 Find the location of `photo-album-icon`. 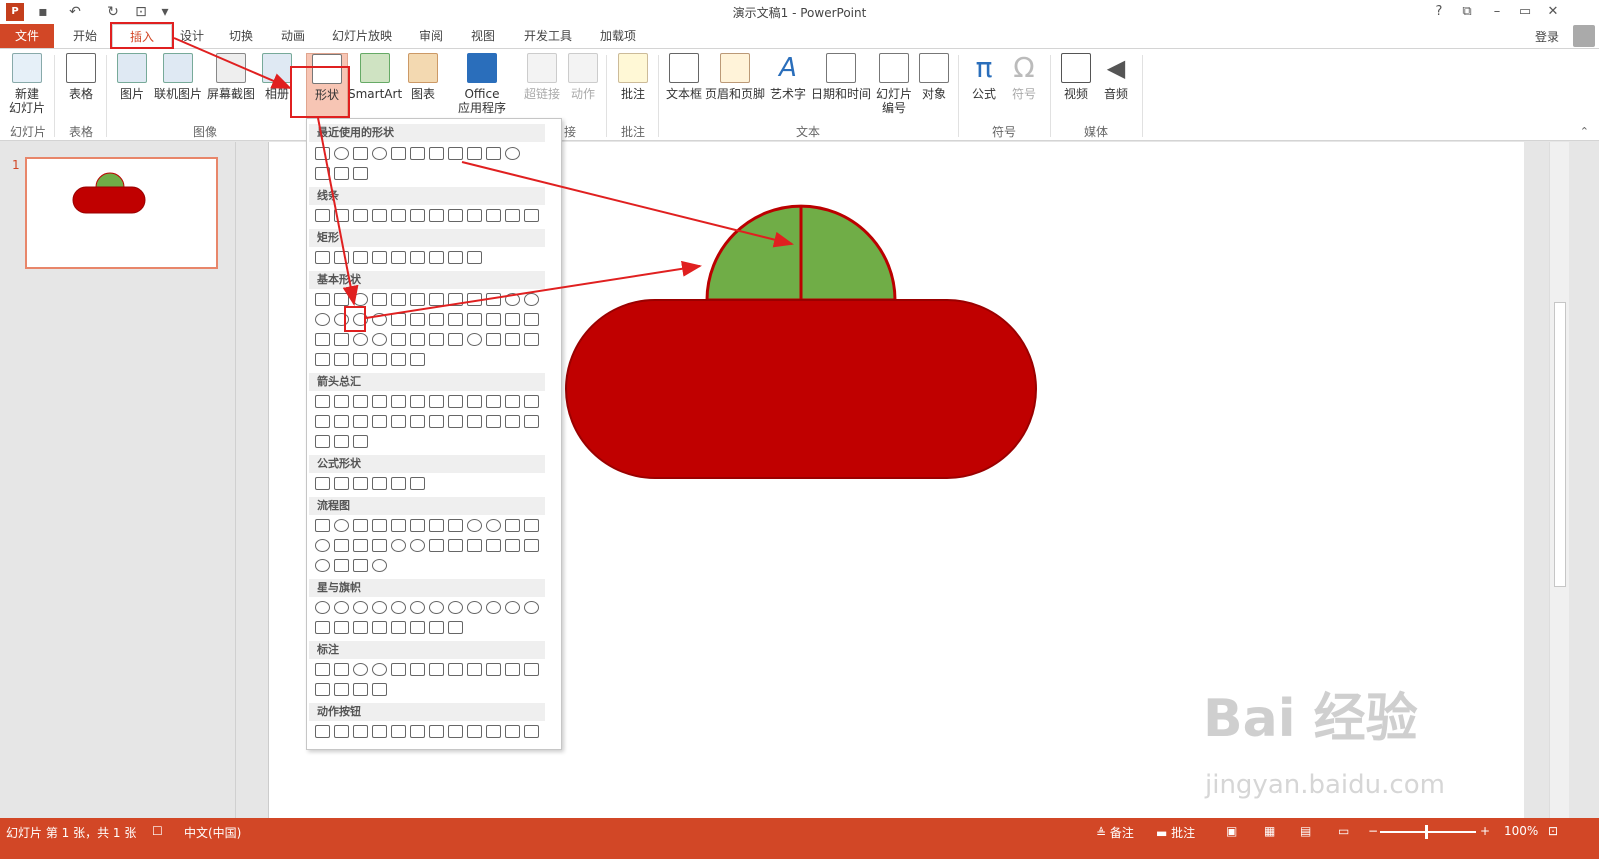

photo-album-icon is located at coordinates (277, 68).